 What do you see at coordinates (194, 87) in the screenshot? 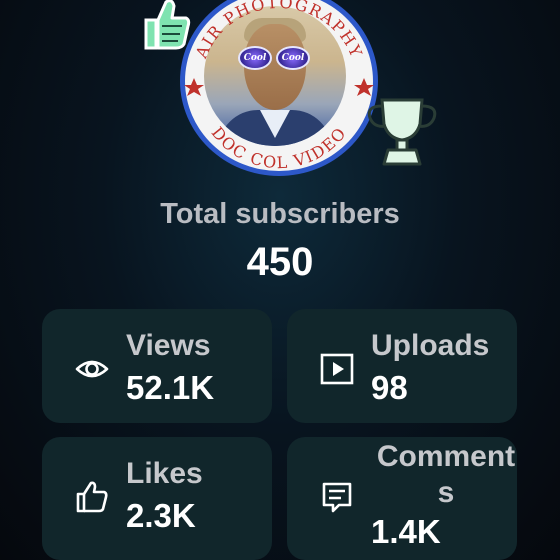
I see `ring-star-left` at bounding box center [194, 87].